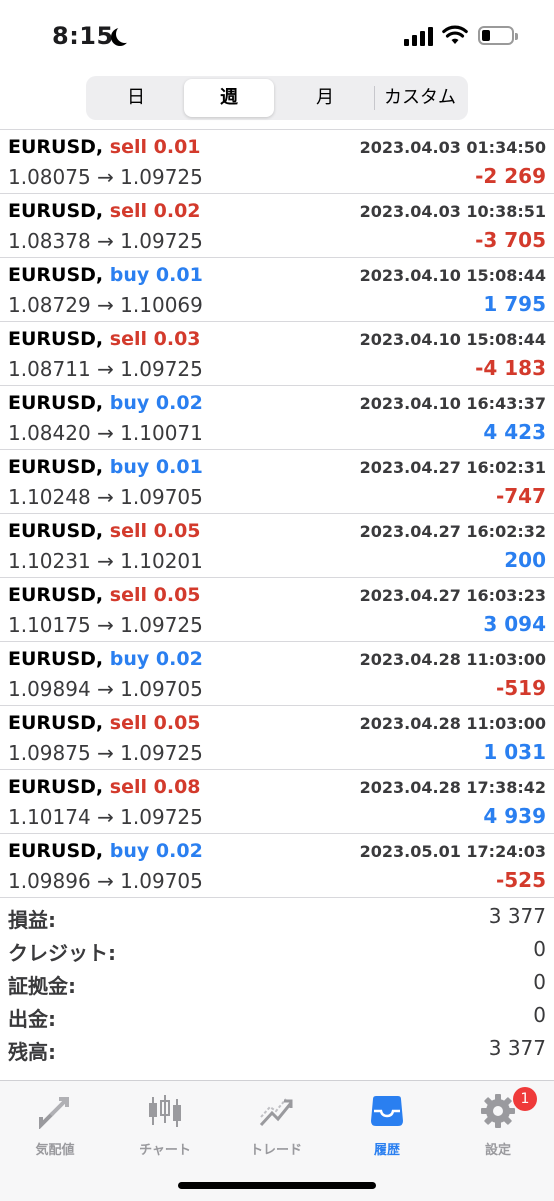  Describe the element at coordinates (105, 467) in the screenshot. I see `trade-symbol-line: EURUSD, buy 0.01` at that location.